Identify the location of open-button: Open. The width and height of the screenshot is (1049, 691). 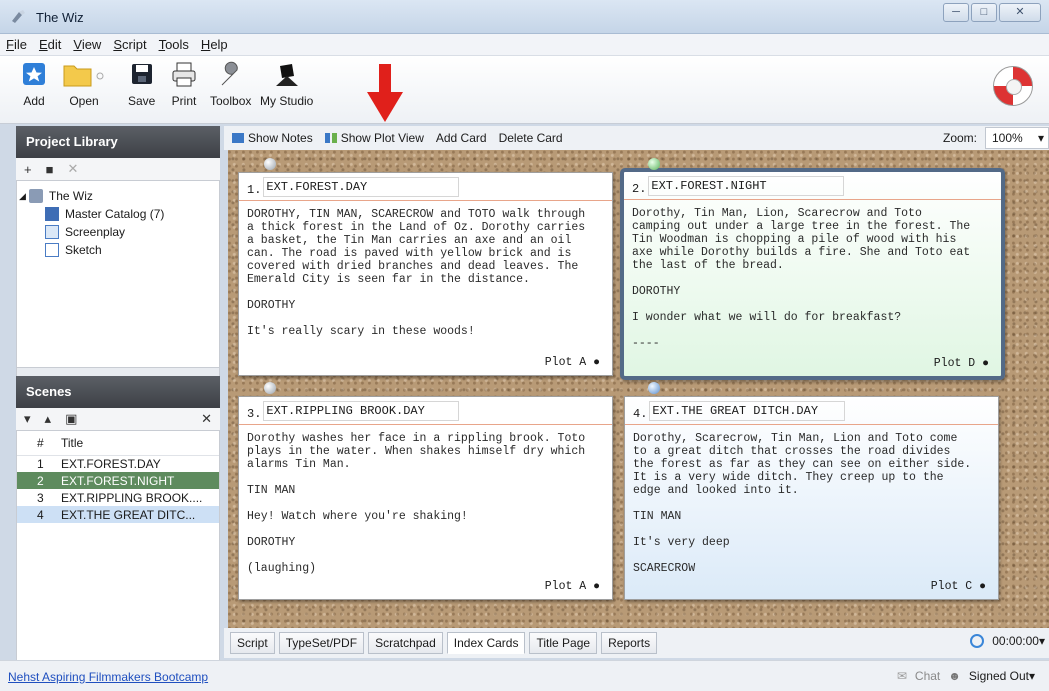
(84, 84).